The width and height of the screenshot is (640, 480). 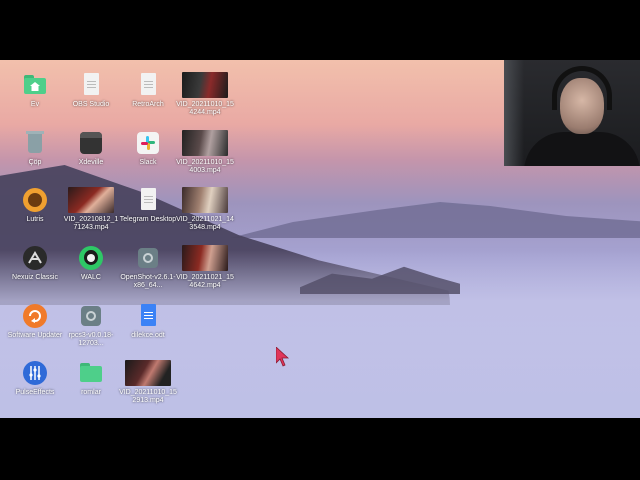 I want to click on folder-icon, so click(x=91, y=373).